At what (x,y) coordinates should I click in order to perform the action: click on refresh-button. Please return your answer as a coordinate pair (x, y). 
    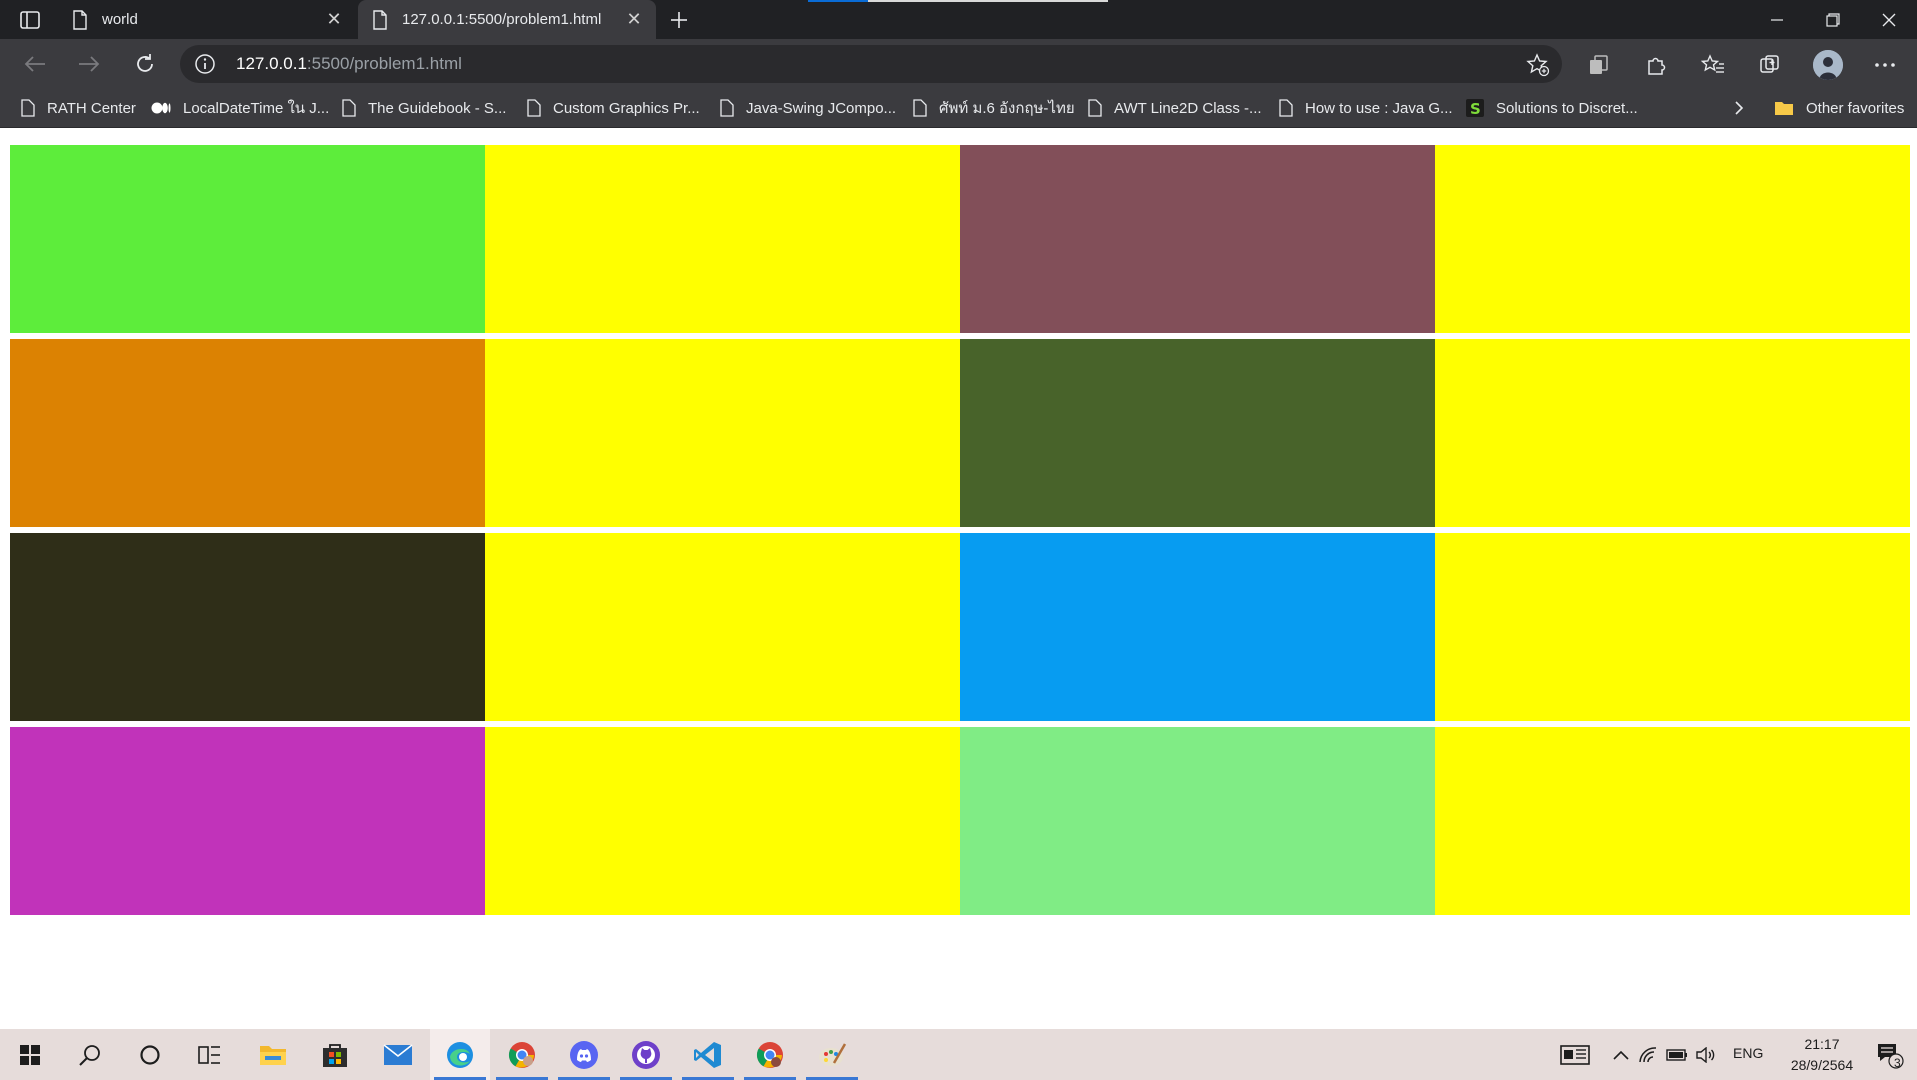
    Looking at the image, I should click on (145, 64).